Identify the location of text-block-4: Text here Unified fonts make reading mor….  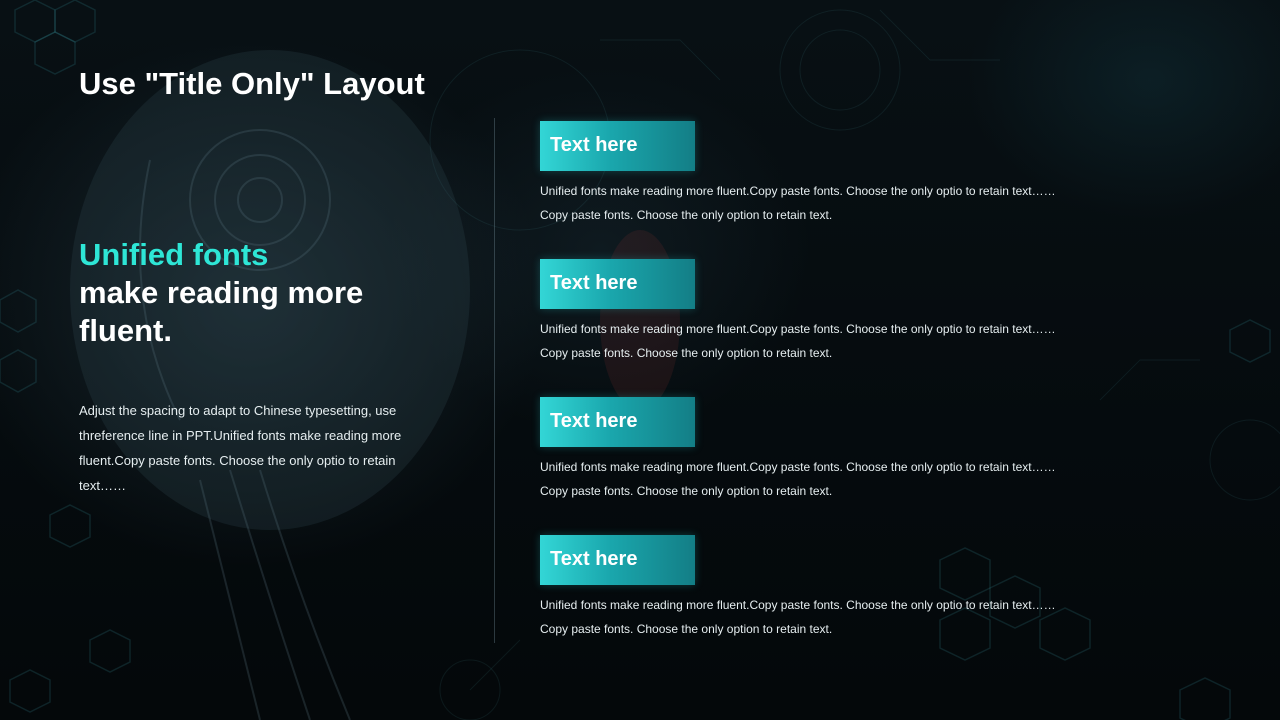
(840, 588).